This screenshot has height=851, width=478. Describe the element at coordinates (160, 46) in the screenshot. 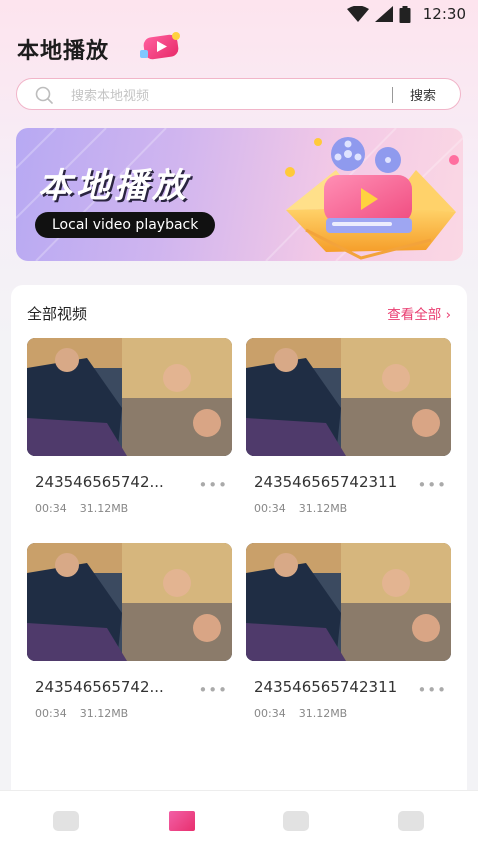

I see `video-logo-icon` at that location.